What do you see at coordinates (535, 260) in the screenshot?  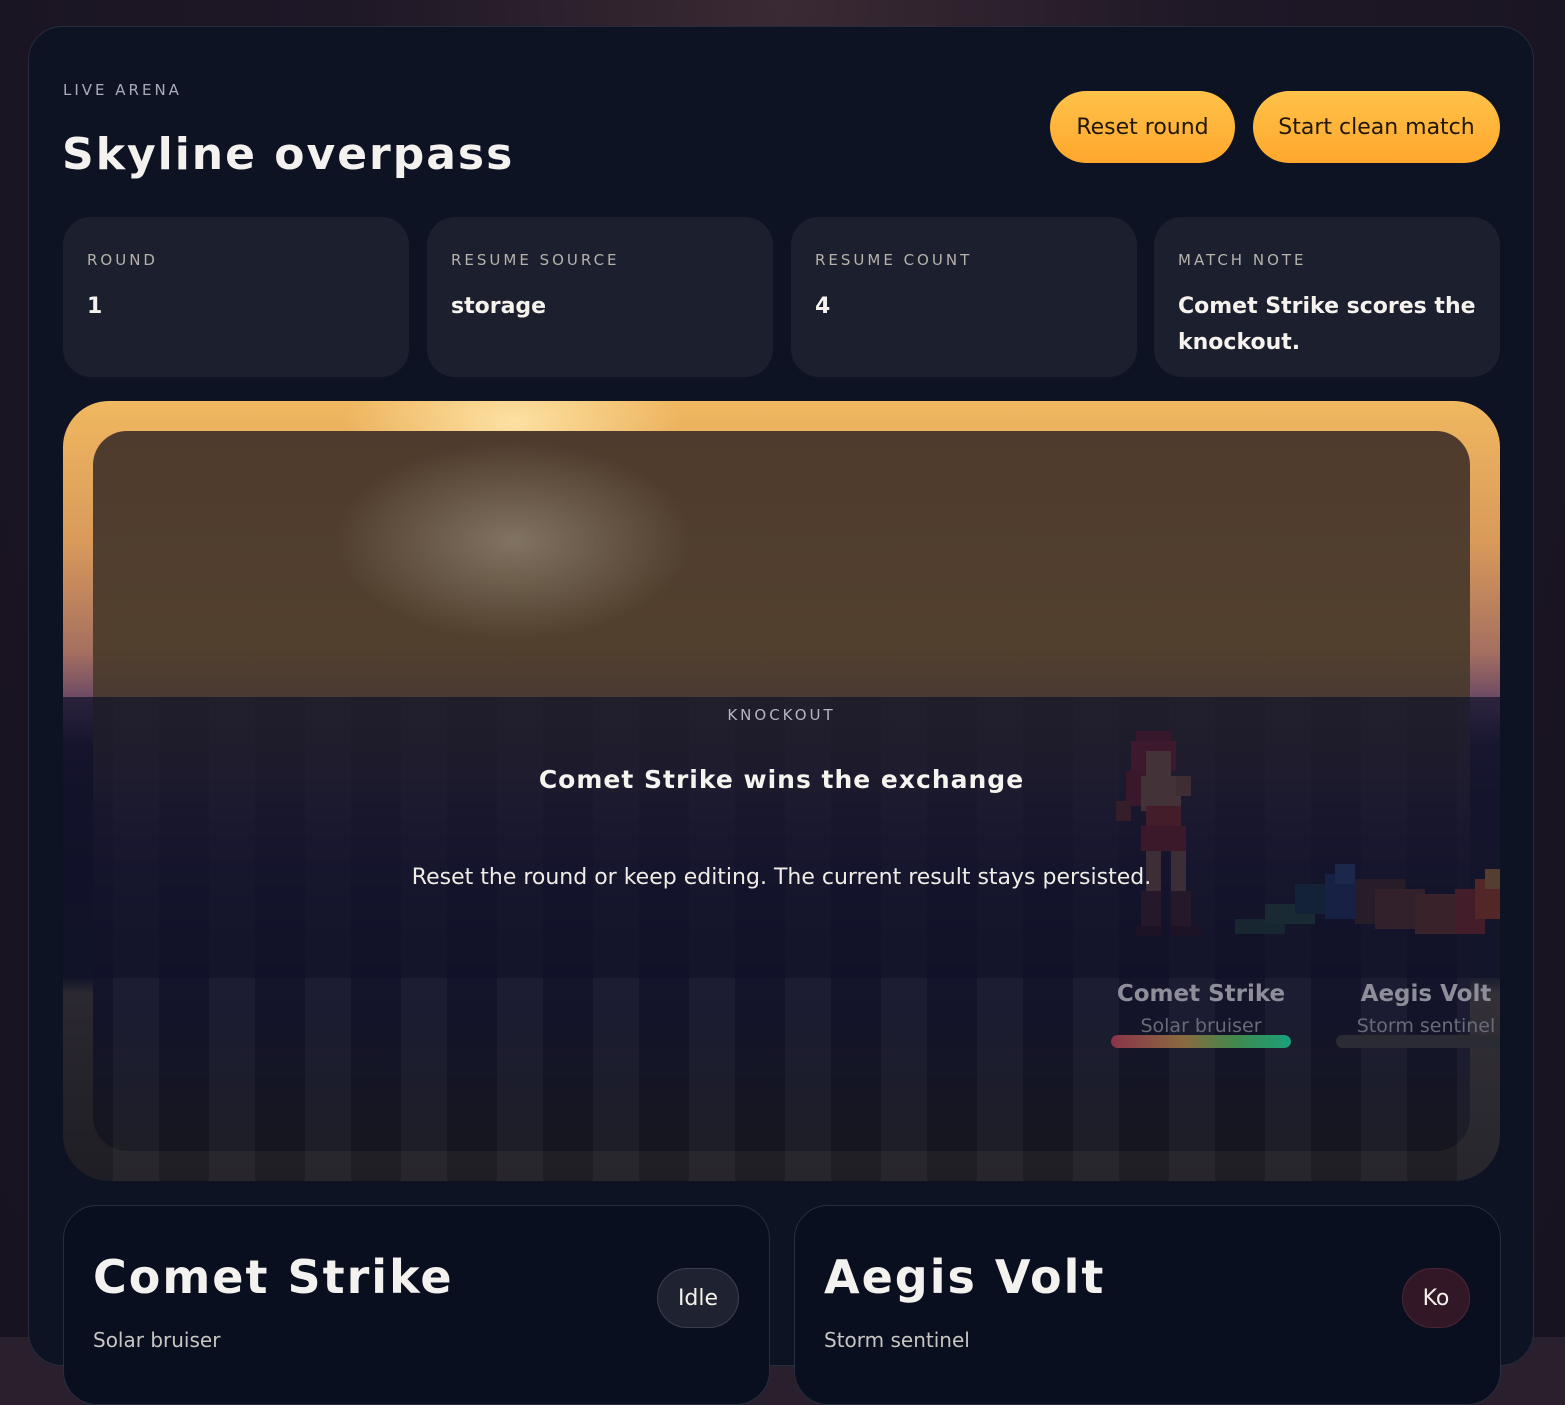 I see `stat-label: RESUME SOURCE` at bounding box center [535, 260].